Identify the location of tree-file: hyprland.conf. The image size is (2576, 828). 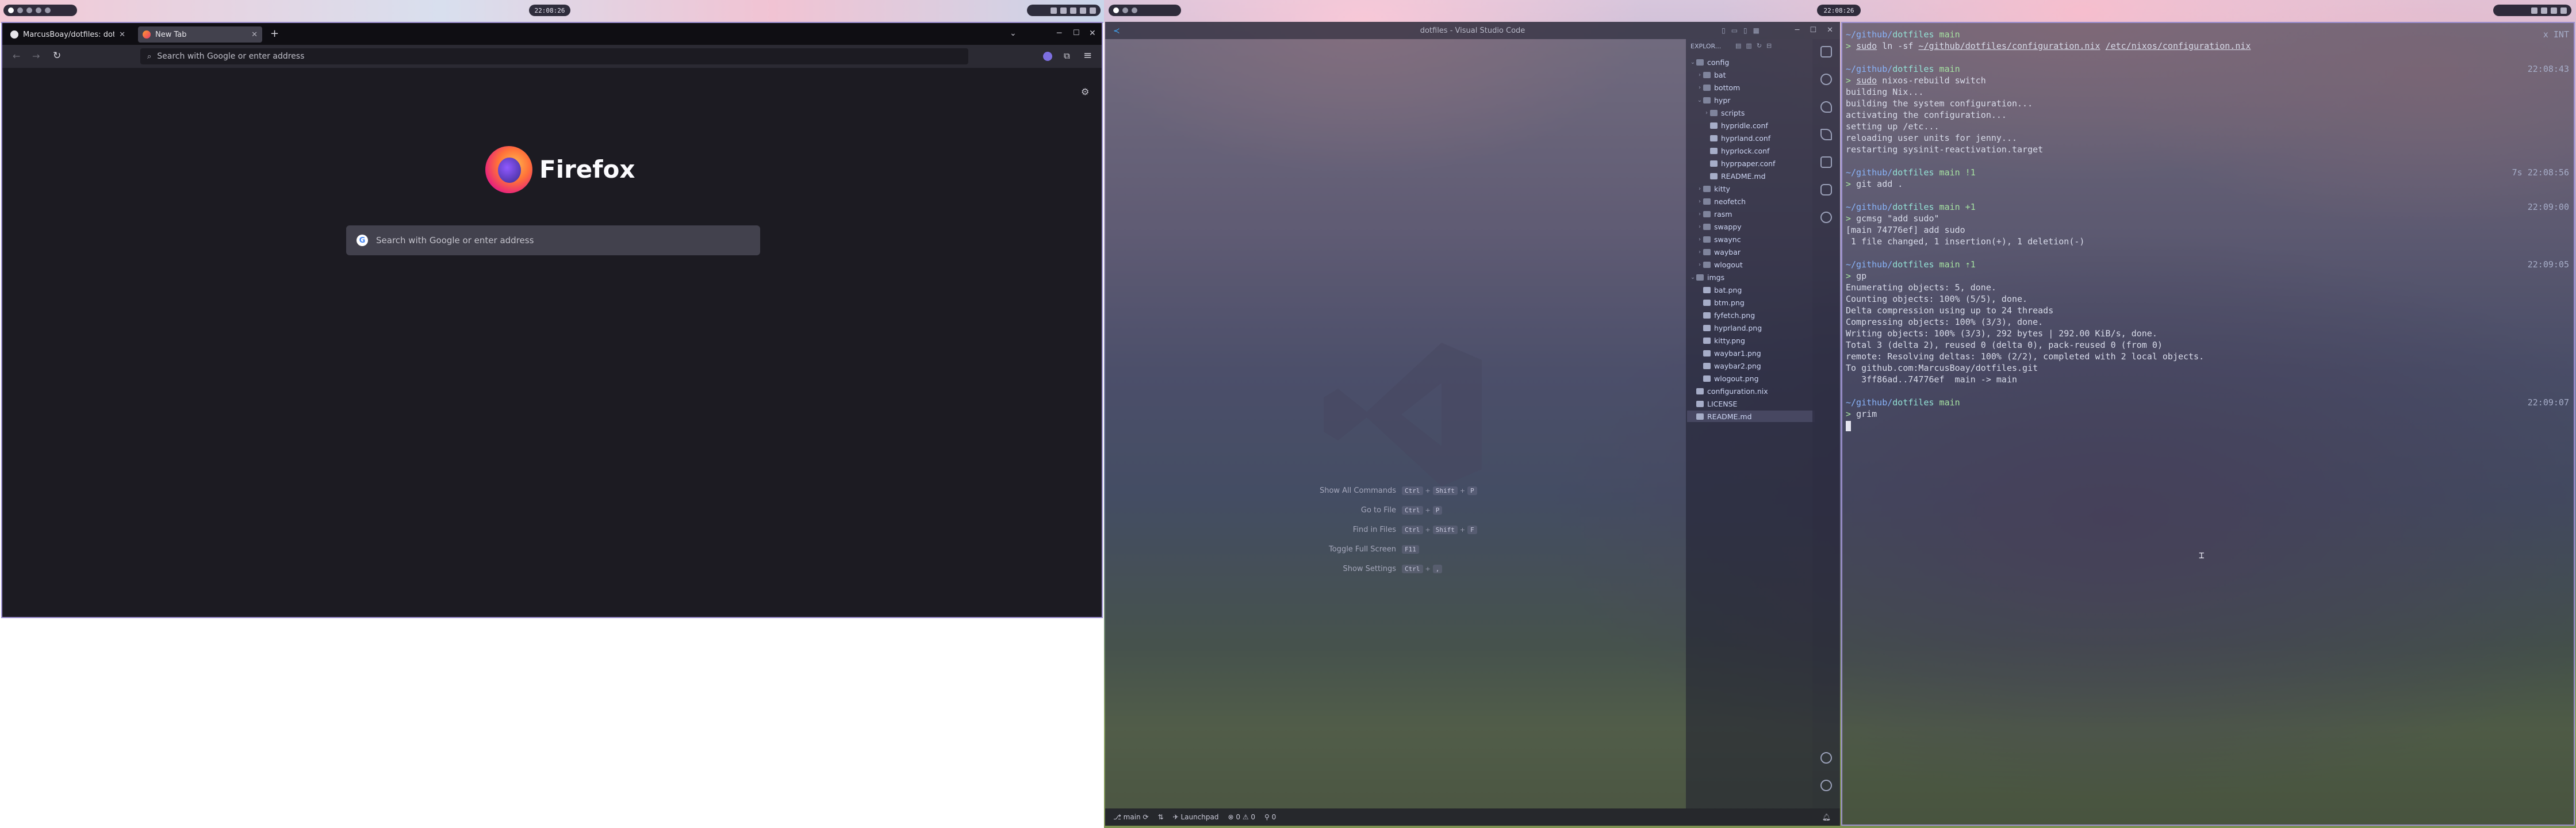
(1757, 138).